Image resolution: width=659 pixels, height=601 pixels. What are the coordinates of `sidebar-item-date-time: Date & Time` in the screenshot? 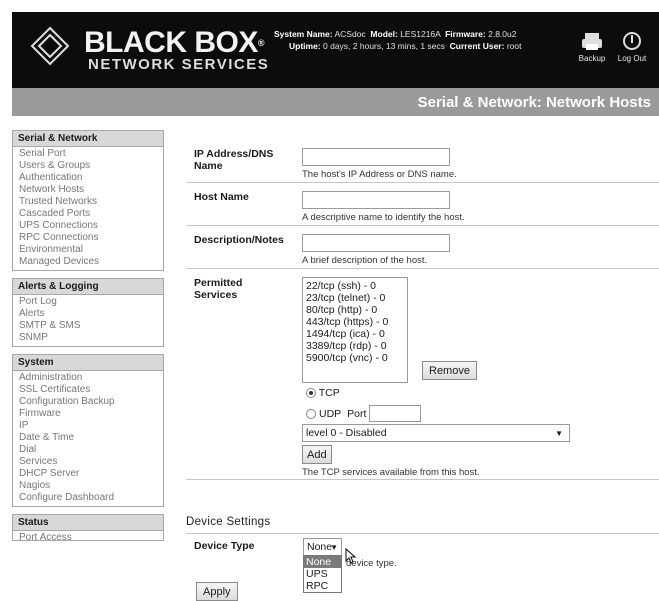 It's located at (88, 438).